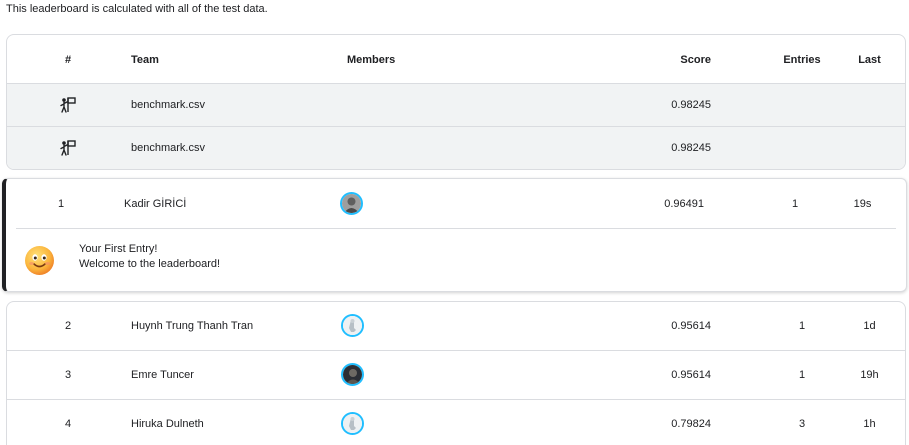  What do you see at coordinates (456, 375) in the screenshot?
I see `table-row: 3 Emre Tuncer 0.95614 1 19h` at bounding box center [456, 375].